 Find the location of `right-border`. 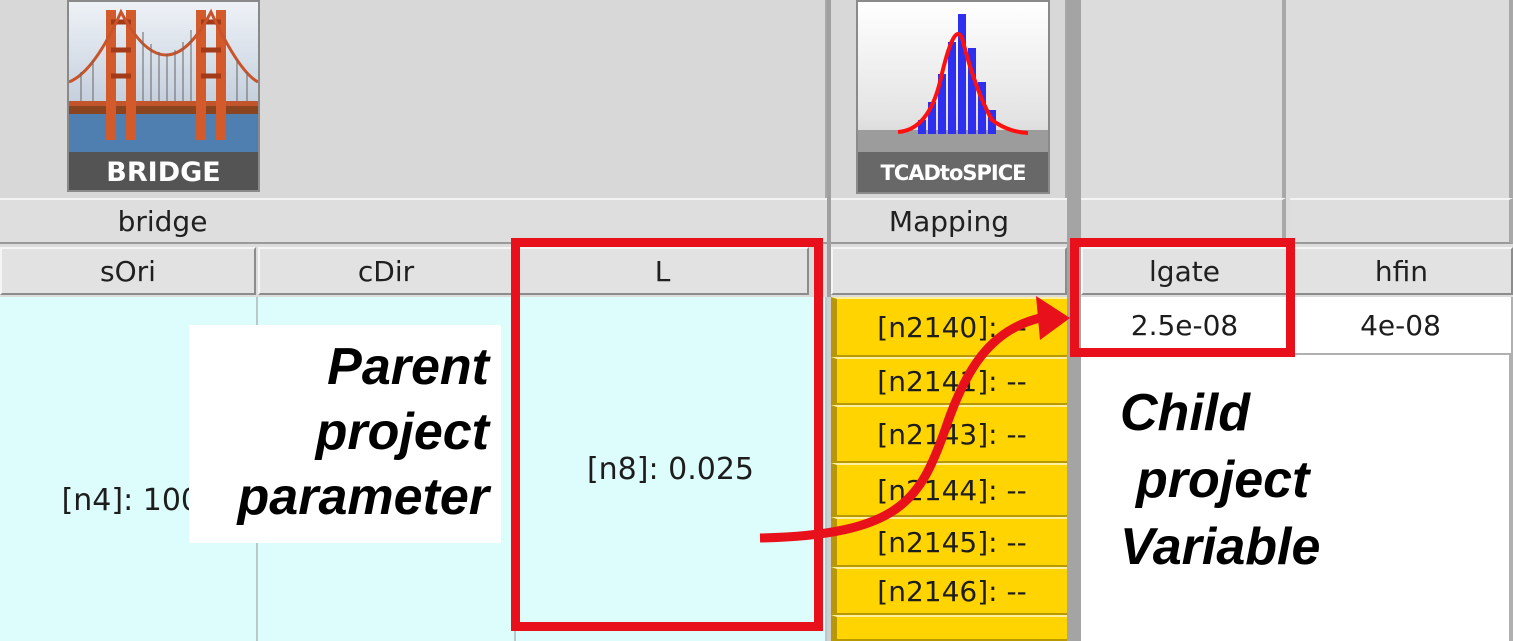

right-border is located at coordinates (1511, 498).